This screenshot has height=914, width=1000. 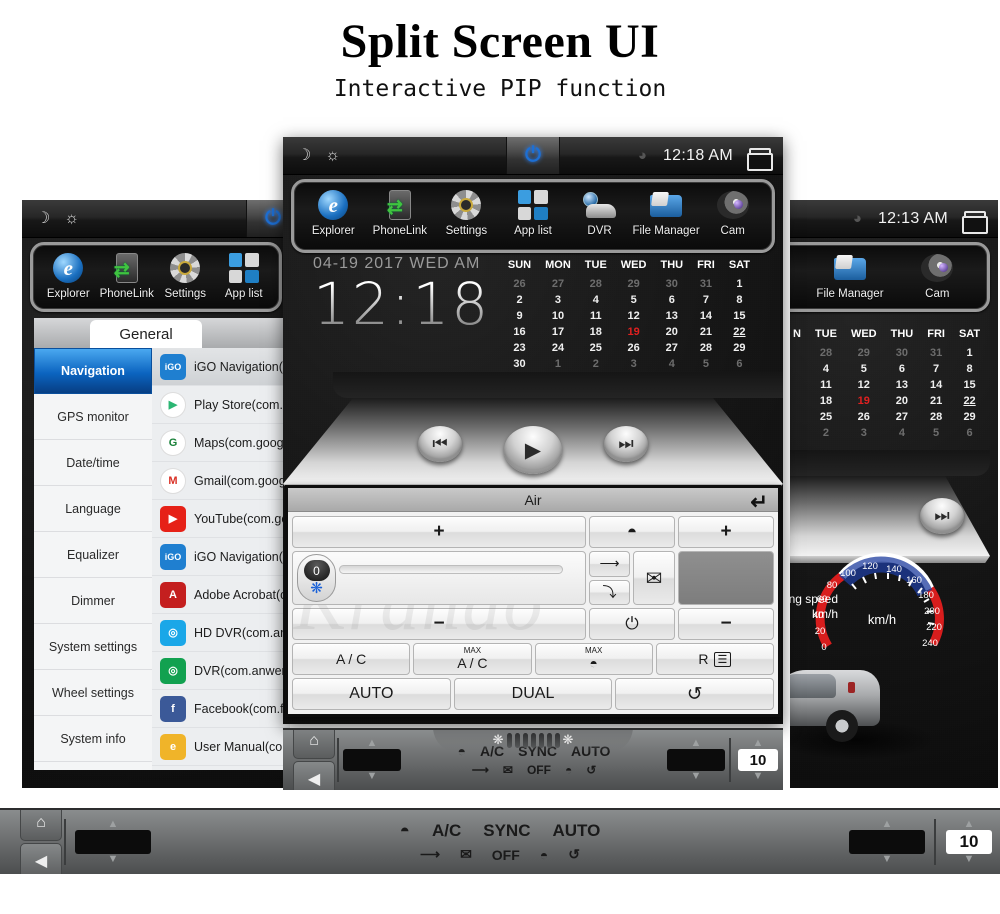 I want to click on list-item: ▶MX Player Pro(con, so click(x=221, y=768).